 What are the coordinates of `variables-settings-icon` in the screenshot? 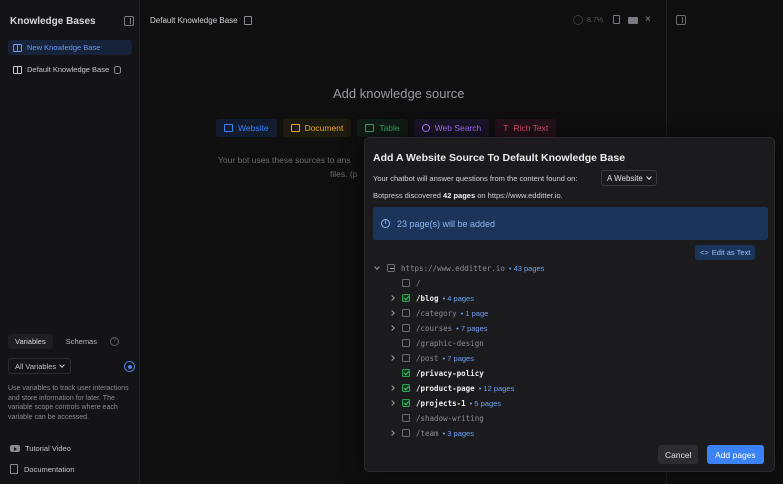 It's located at (129, 366).